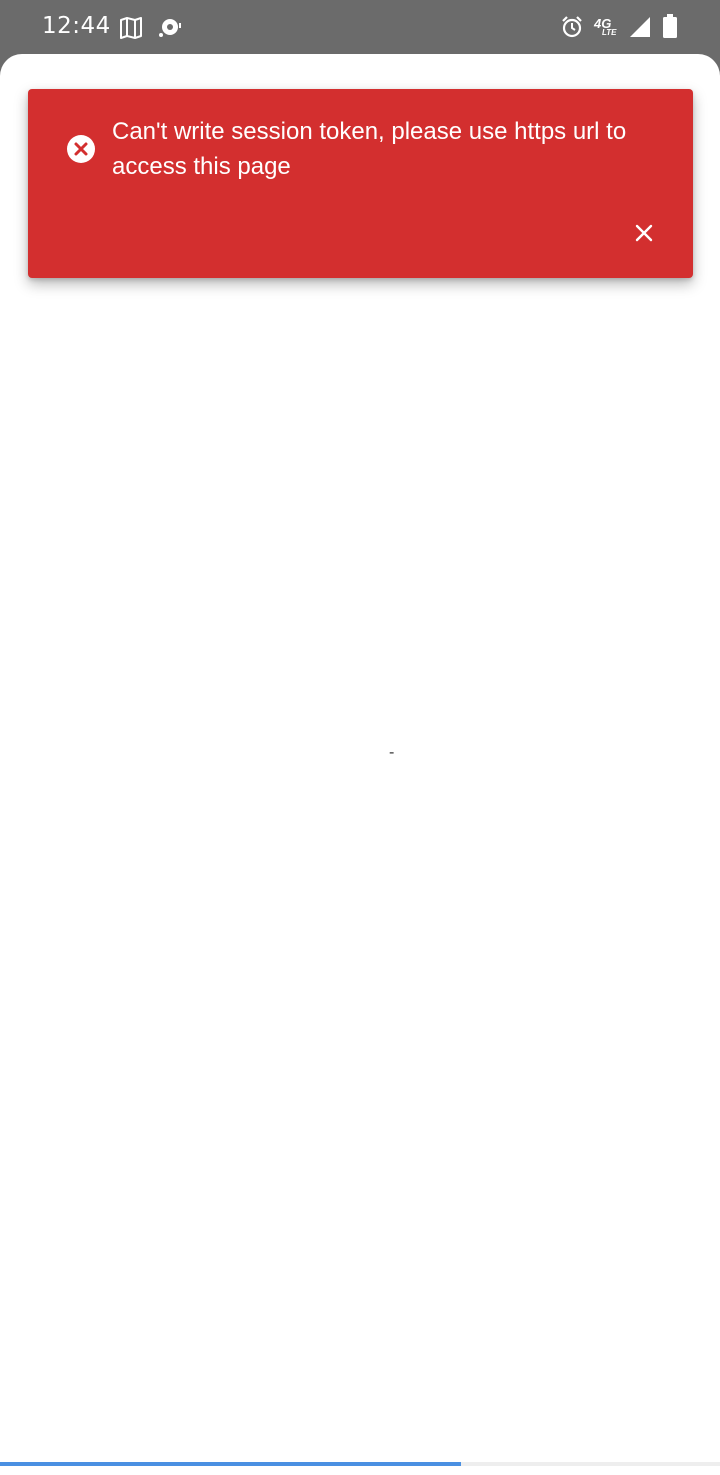  I want to click on signal-icon, so click(640, 27).